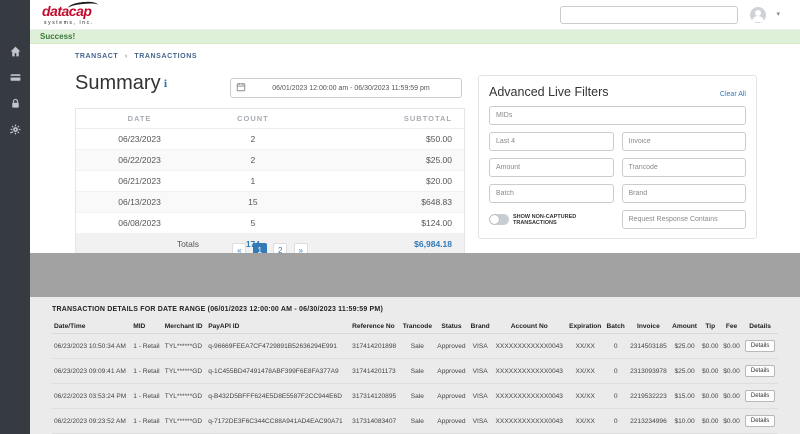  Describe the element at coordinates (147, 371) in the screenshot. I see `cell: 1 - Retail` at that location.